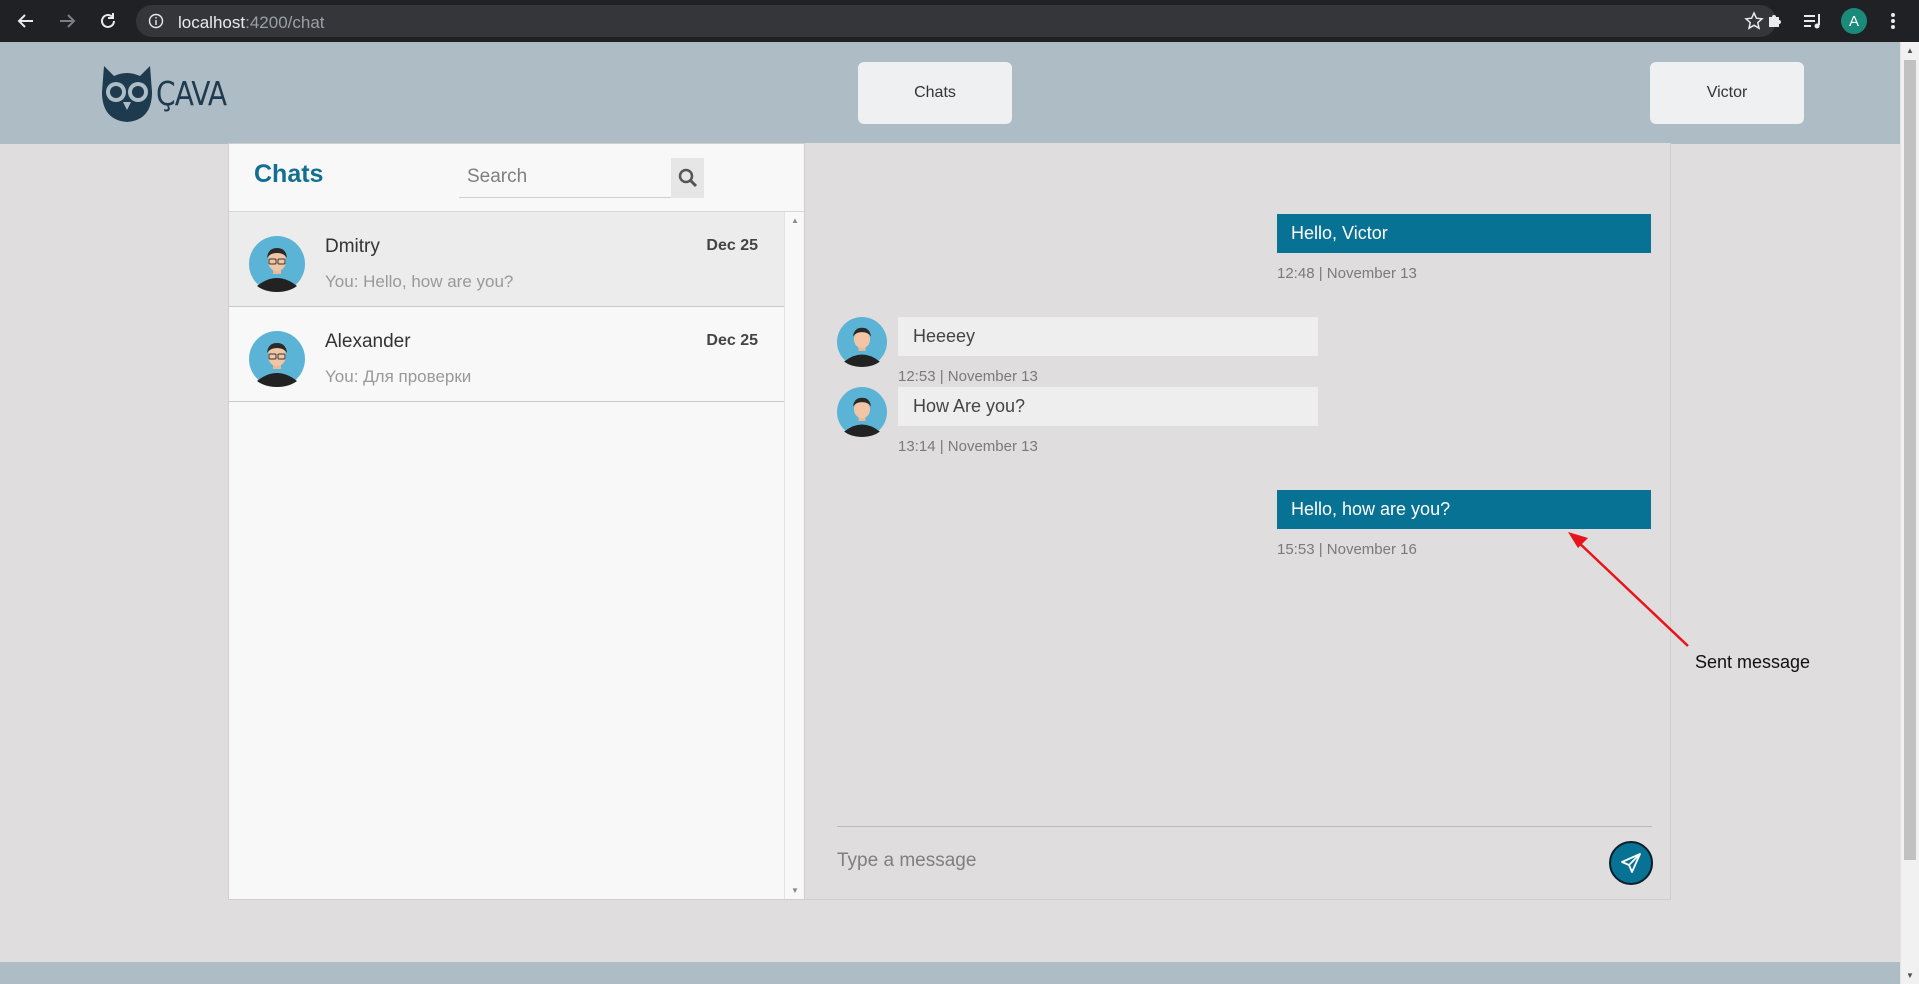  What do you see at coordinates (419, 281) in the screenshot?
I see `chat-preview: You: Hello, how are you?` at bounding box center [419, 281].